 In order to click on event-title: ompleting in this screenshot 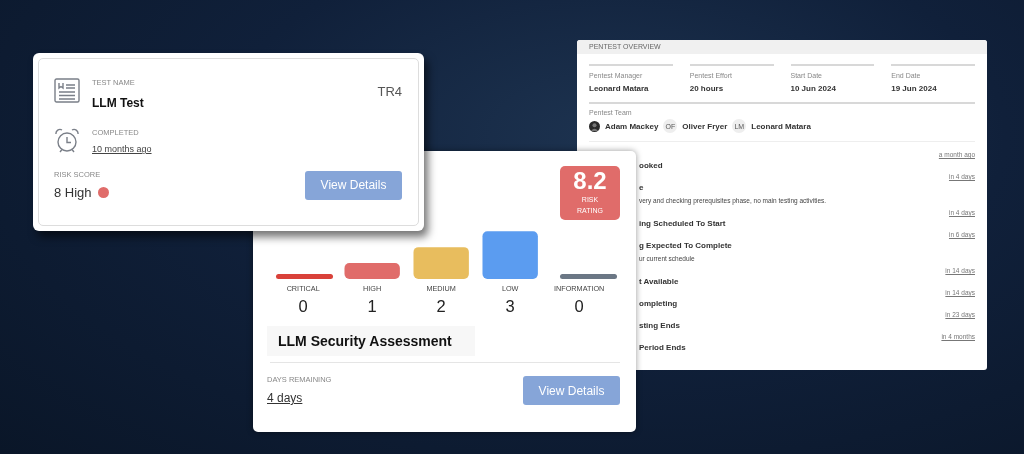, I will do `click(659, 304)`.